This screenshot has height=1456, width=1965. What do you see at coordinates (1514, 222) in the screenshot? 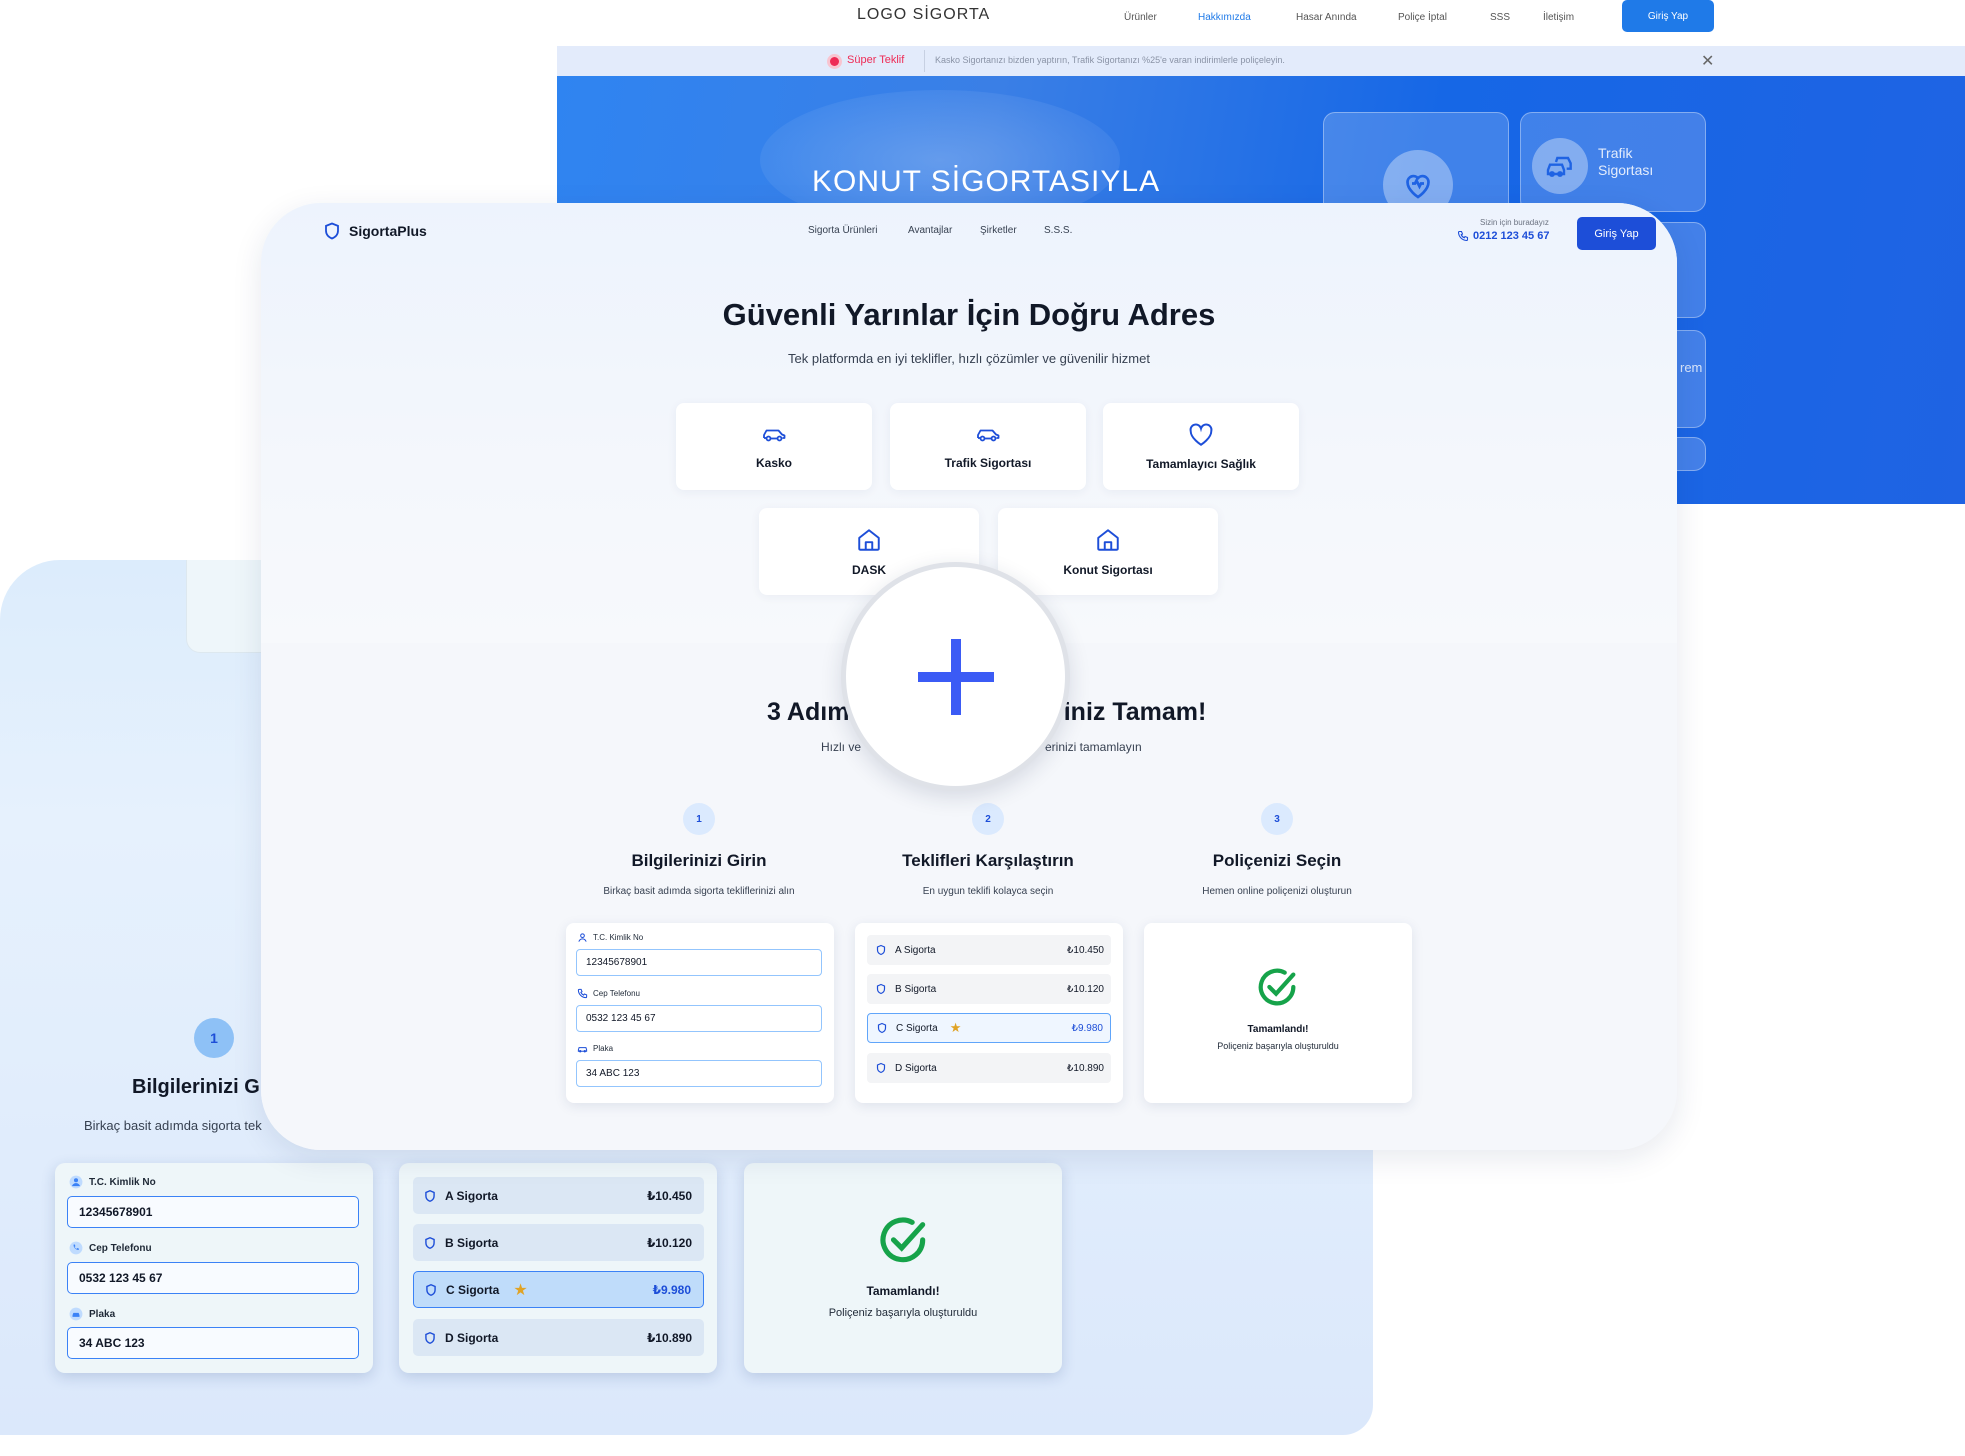
I see `help-text: Sizin için buradayız` at bounding box center [1514, 222].